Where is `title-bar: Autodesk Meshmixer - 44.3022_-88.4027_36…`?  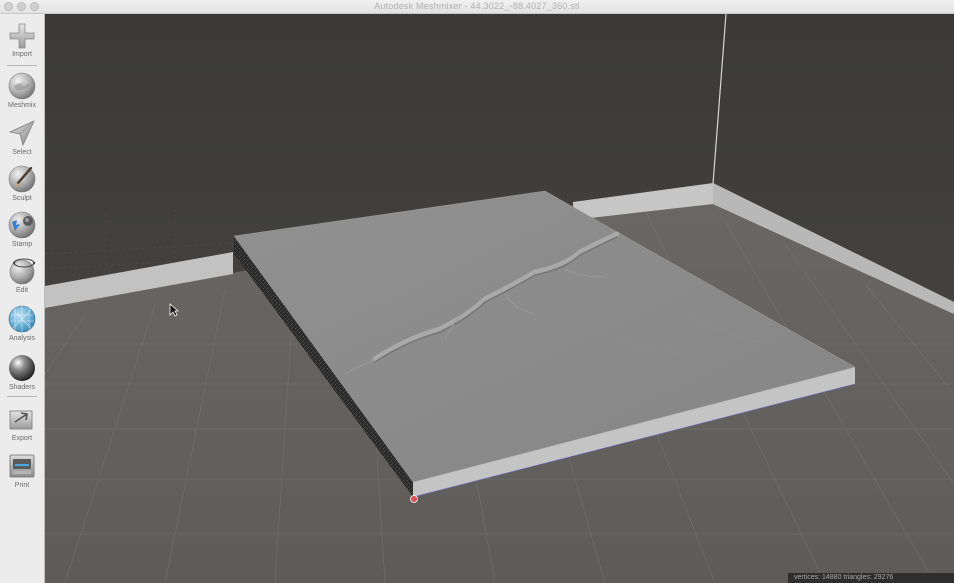 title-bar: Autodesk Meshmixer - 44.3022_-88.4027_36… is located at coordinates (477, 7).